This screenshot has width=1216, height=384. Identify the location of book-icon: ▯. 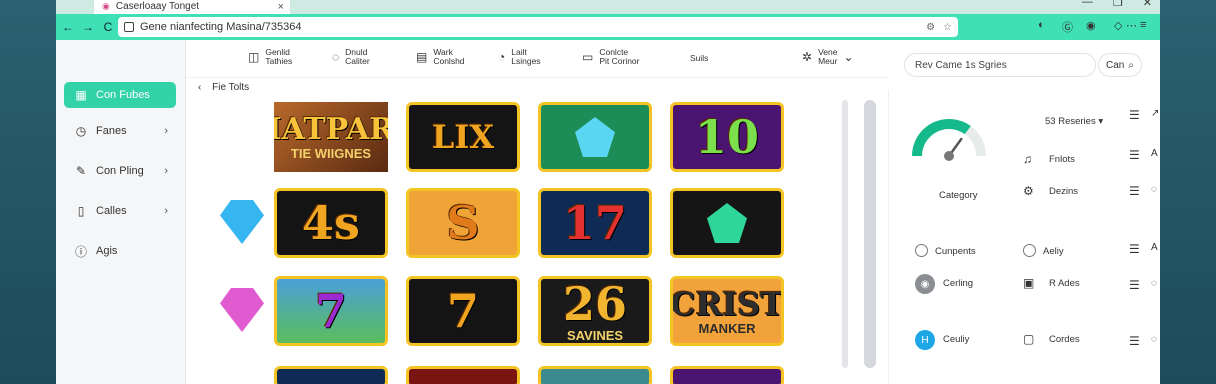
(81, 211).